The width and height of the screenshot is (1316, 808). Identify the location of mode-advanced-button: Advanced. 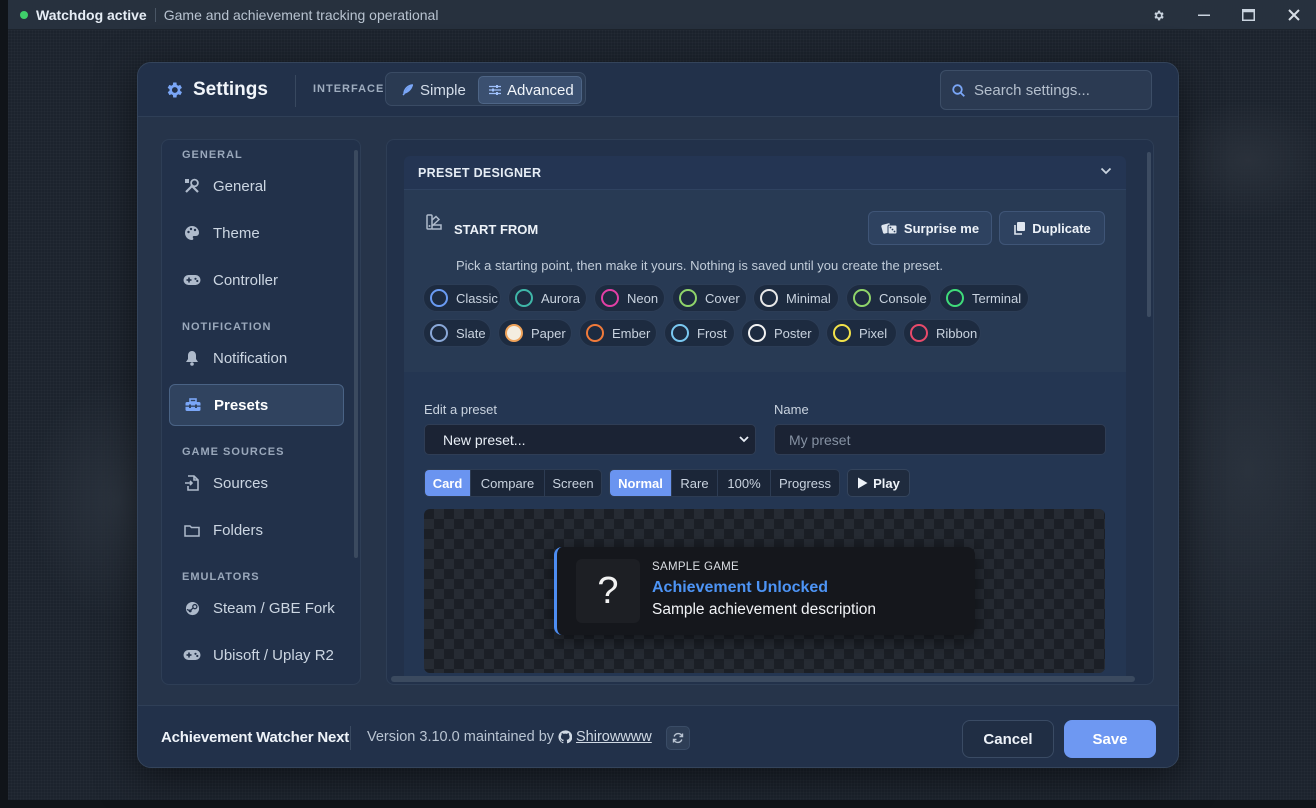
(530, 90).